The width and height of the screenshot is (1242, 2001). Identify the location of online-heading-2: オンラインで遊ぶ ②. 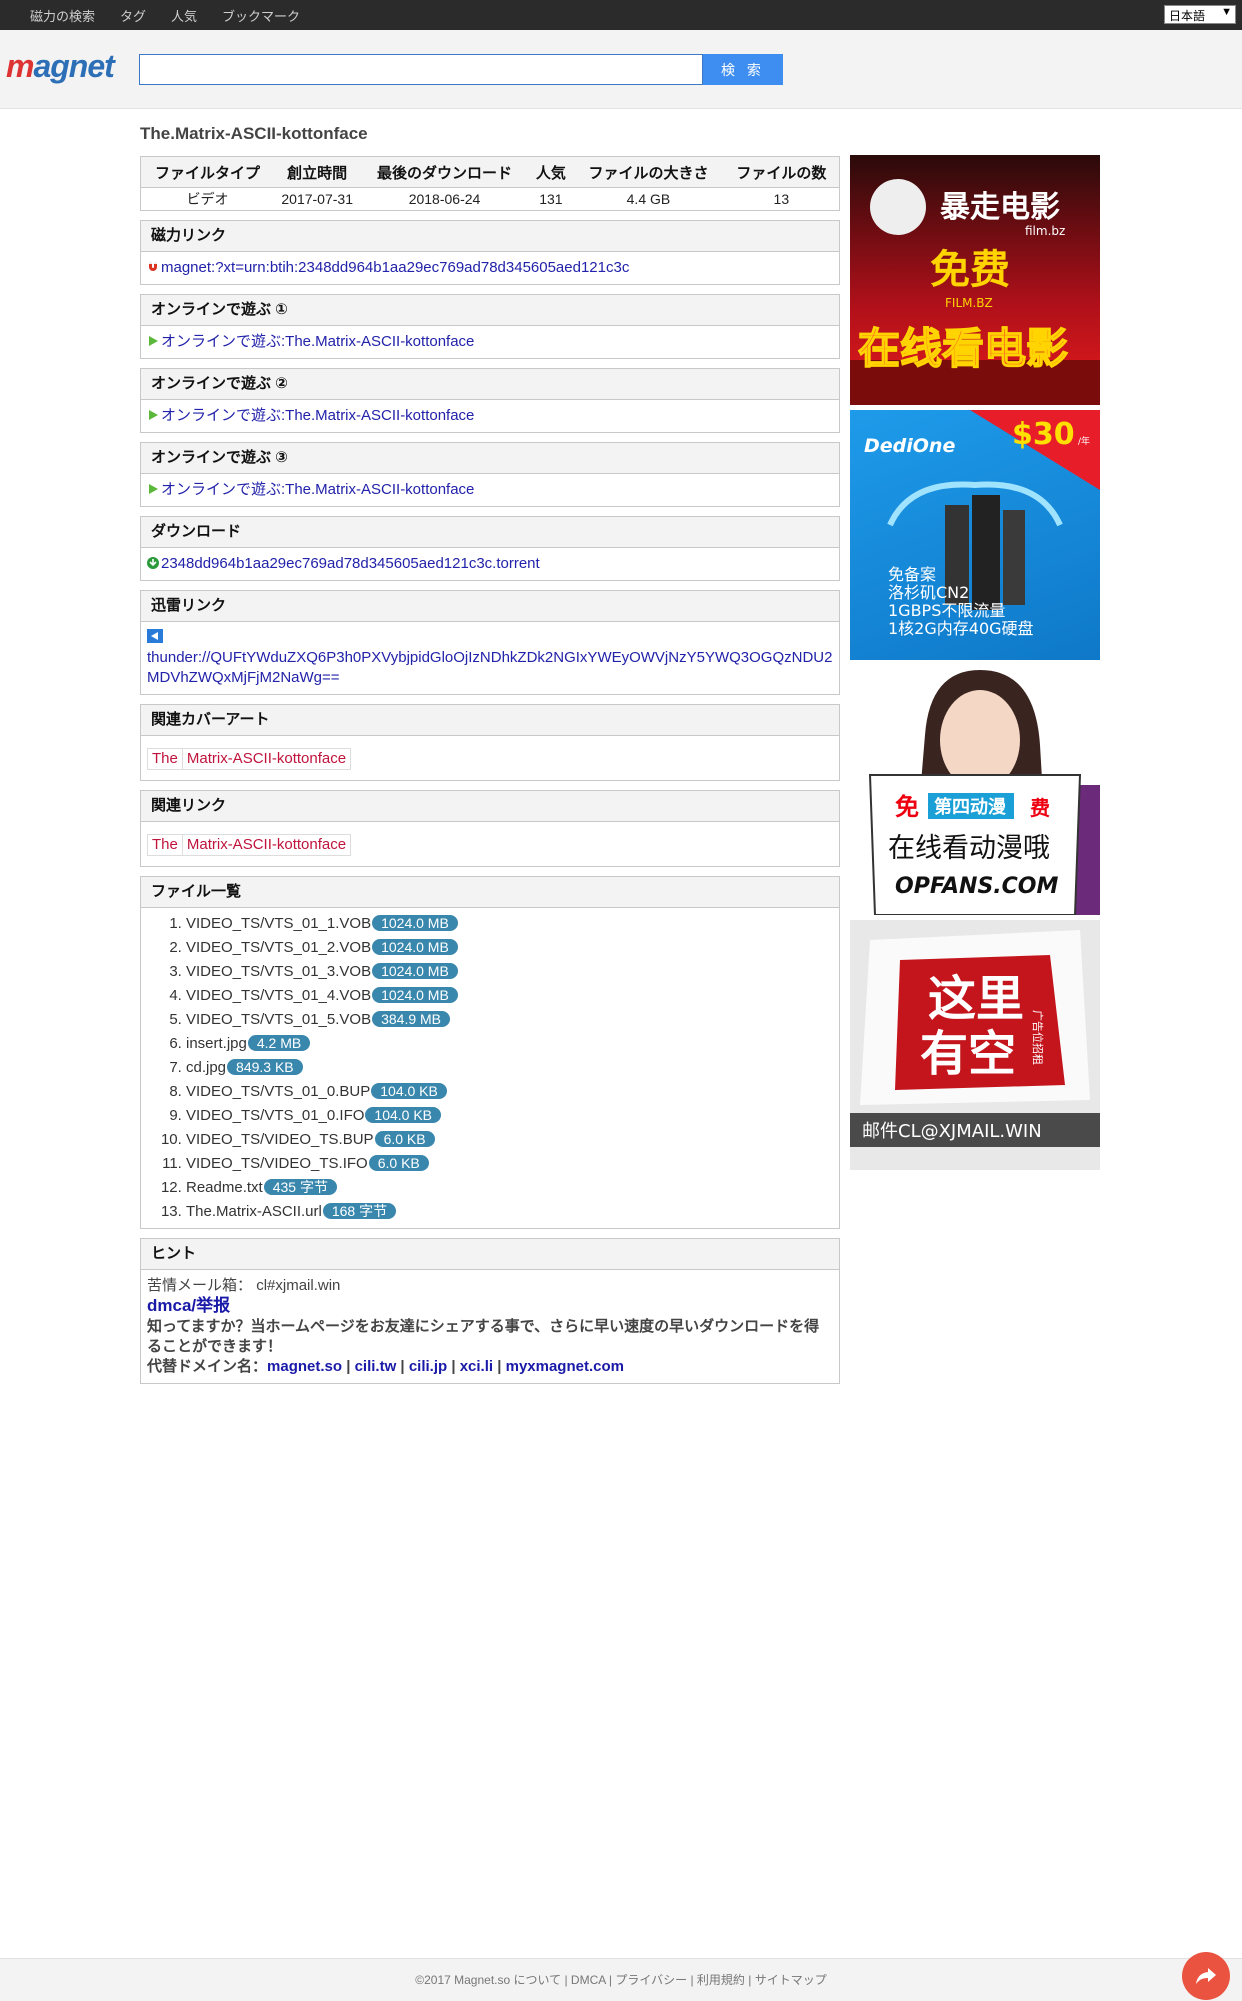
(490, 384).